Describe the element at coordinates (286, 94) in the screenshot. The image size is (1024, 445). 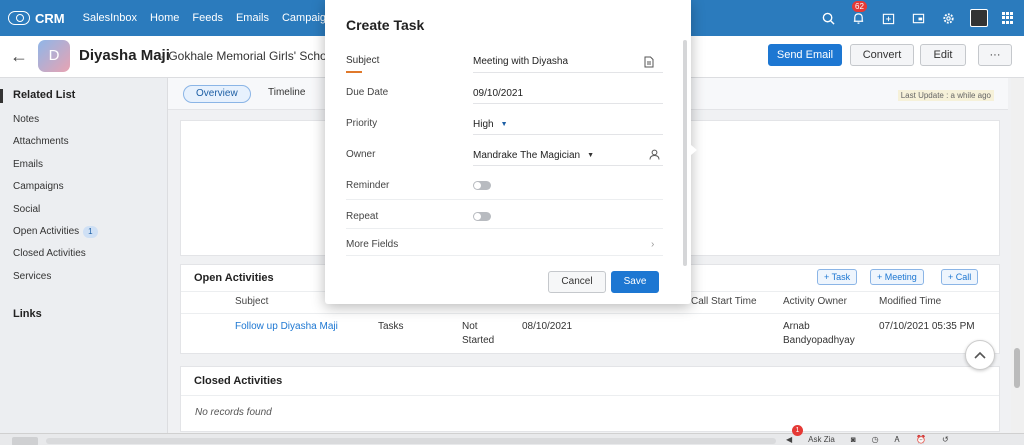
I see `tab-timeline: Timeline` at that location.